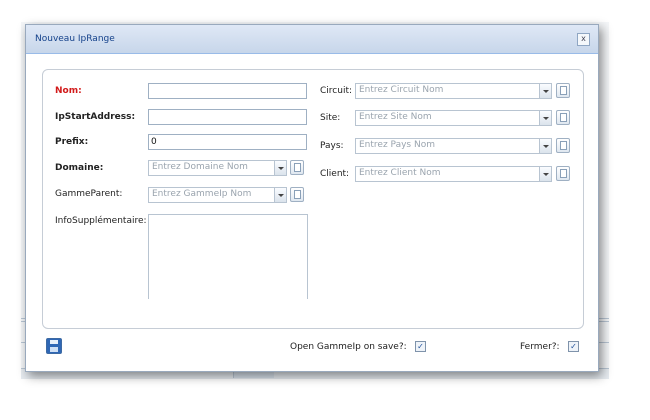 Image resolution: width=650 pixels, height=420 pixels. What do you see at coordinates (68, 91) in the screenshot?
I see `nom-label: Nom:` at bounding box center [68, 91].